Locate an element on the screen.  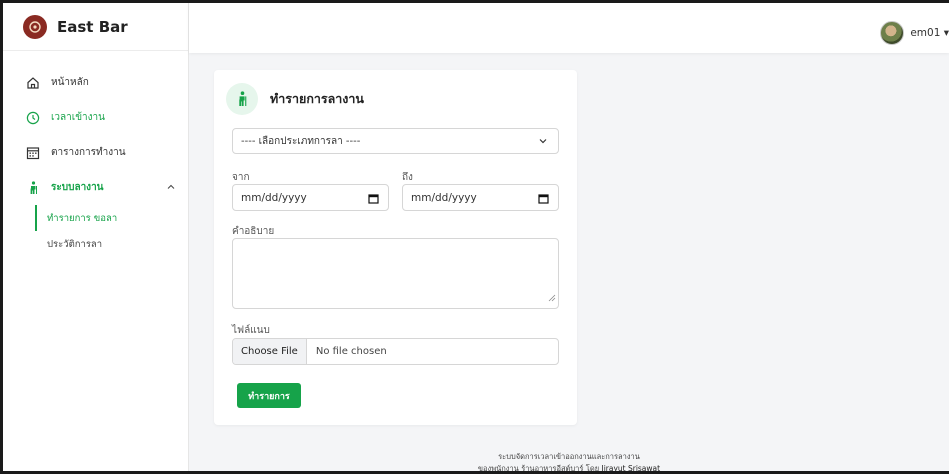
sidebar-subitem-new-leave: ทำรายการ ขอลา is located at coordinates (111, 218).